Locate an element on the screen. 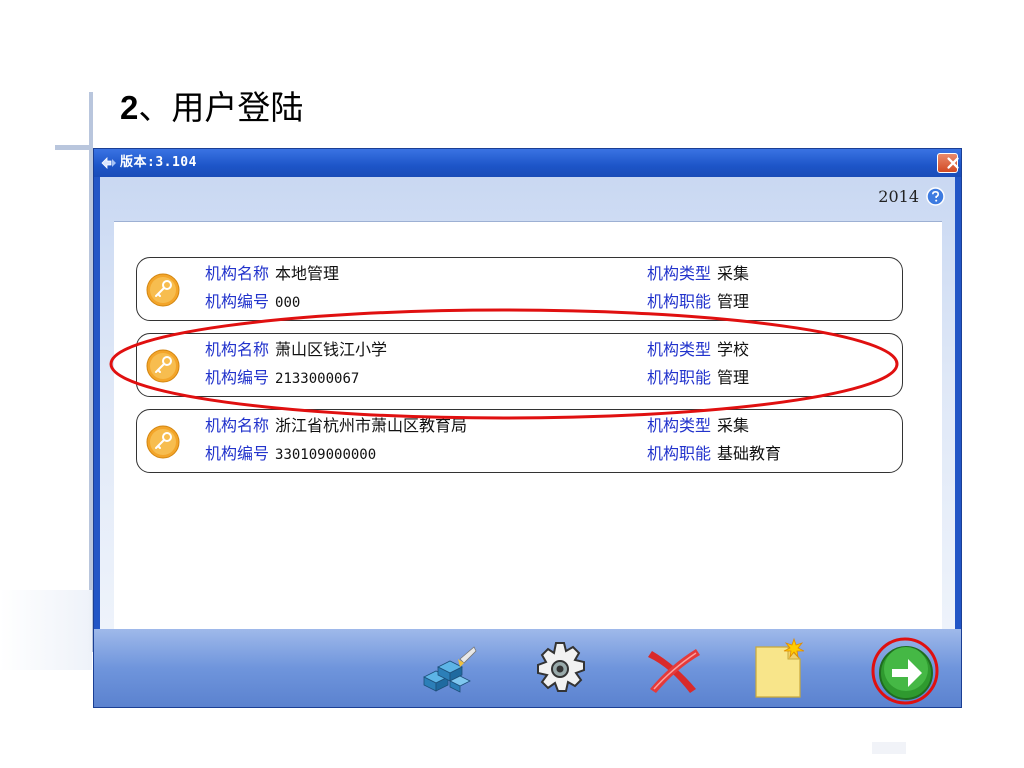  window-titlebar: 版本:3.104 is located at coordinates (527, 163).